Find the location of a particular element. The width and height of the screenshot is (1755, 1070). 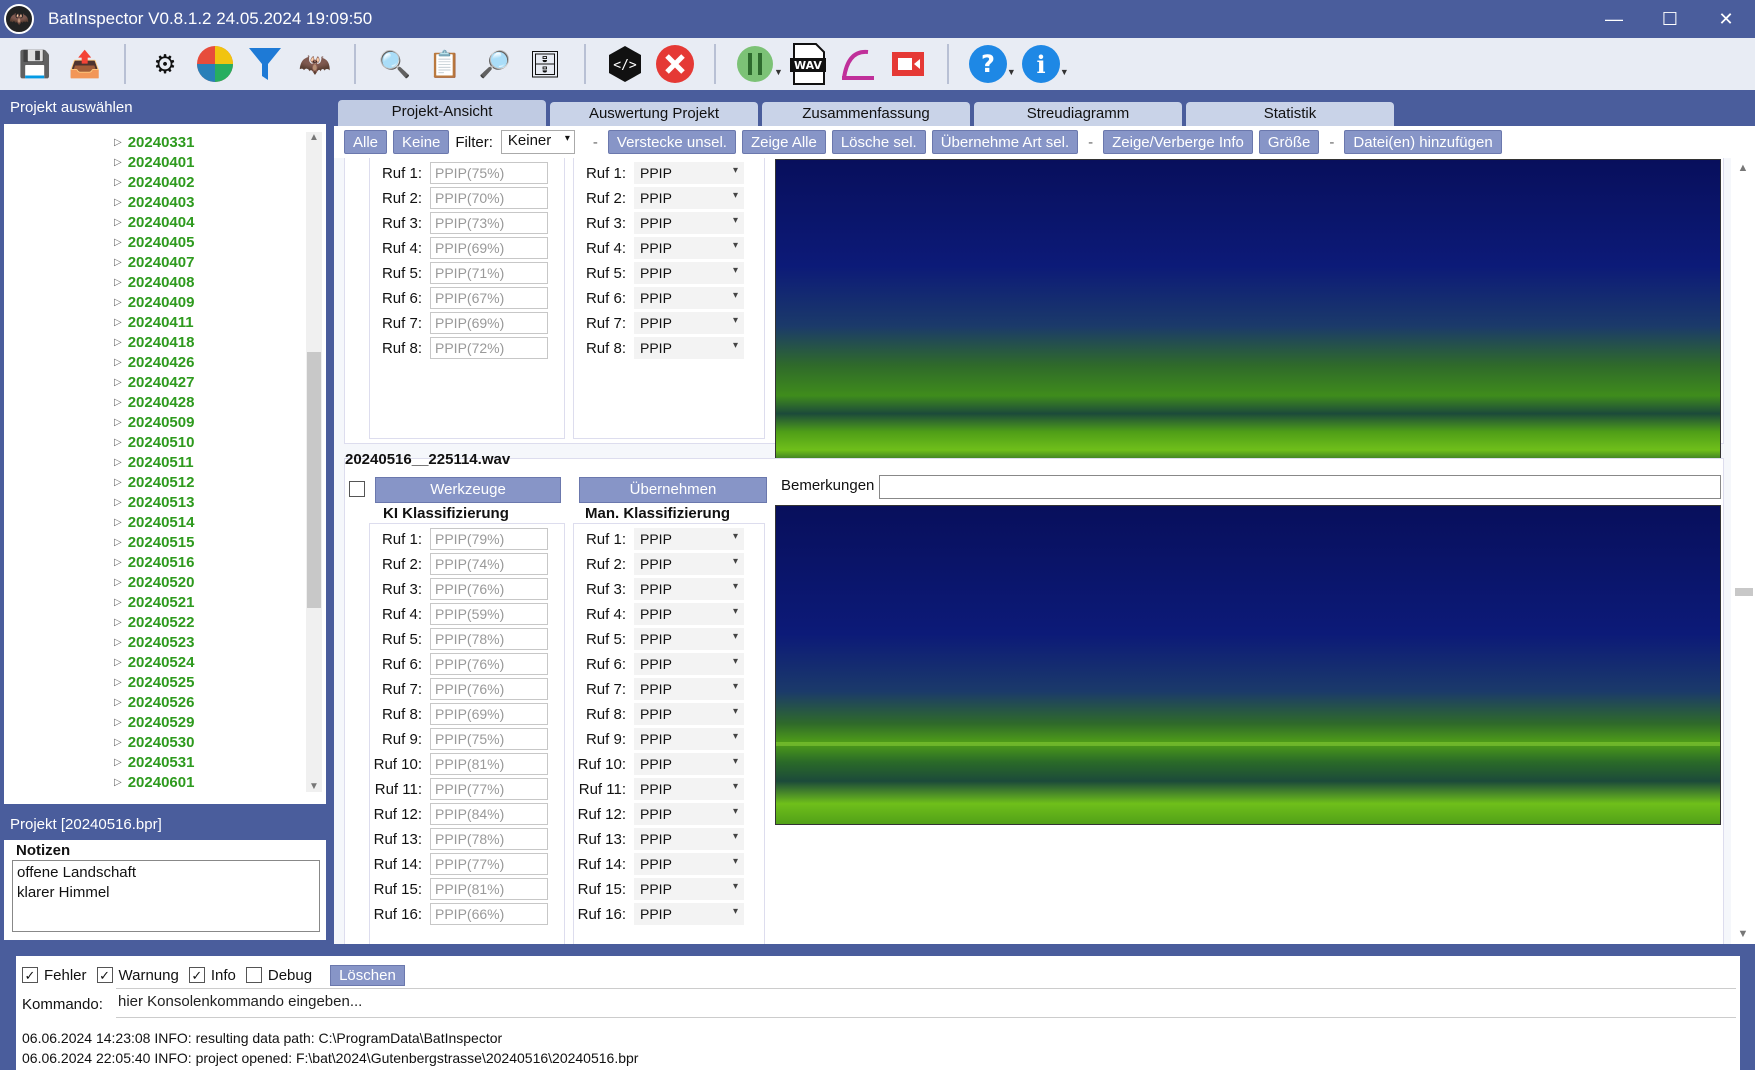

tab-zusammenfassung: Zusammenfassung is located at coordinates (866, 114).